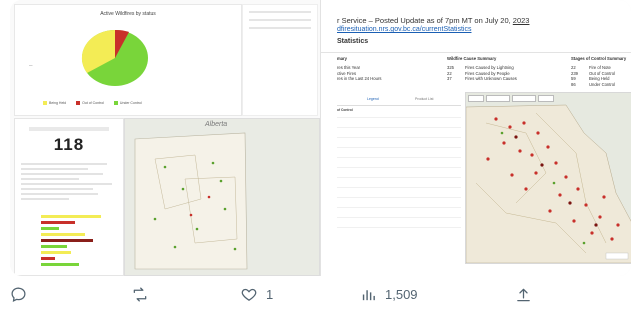  What do you see at coordinates (216, 124) in the screenshot?
I see `map-label-alberta: Alberta` at bounding box center [216, 124].